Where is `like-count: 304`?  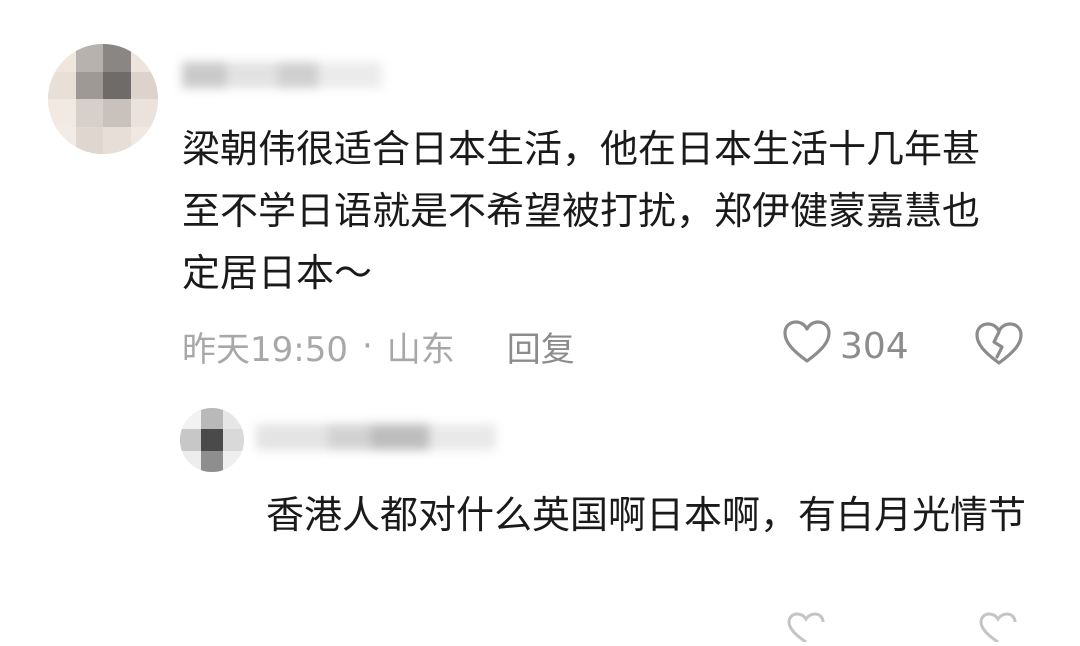 like-count: 304 is located at coordinates (874, 346).